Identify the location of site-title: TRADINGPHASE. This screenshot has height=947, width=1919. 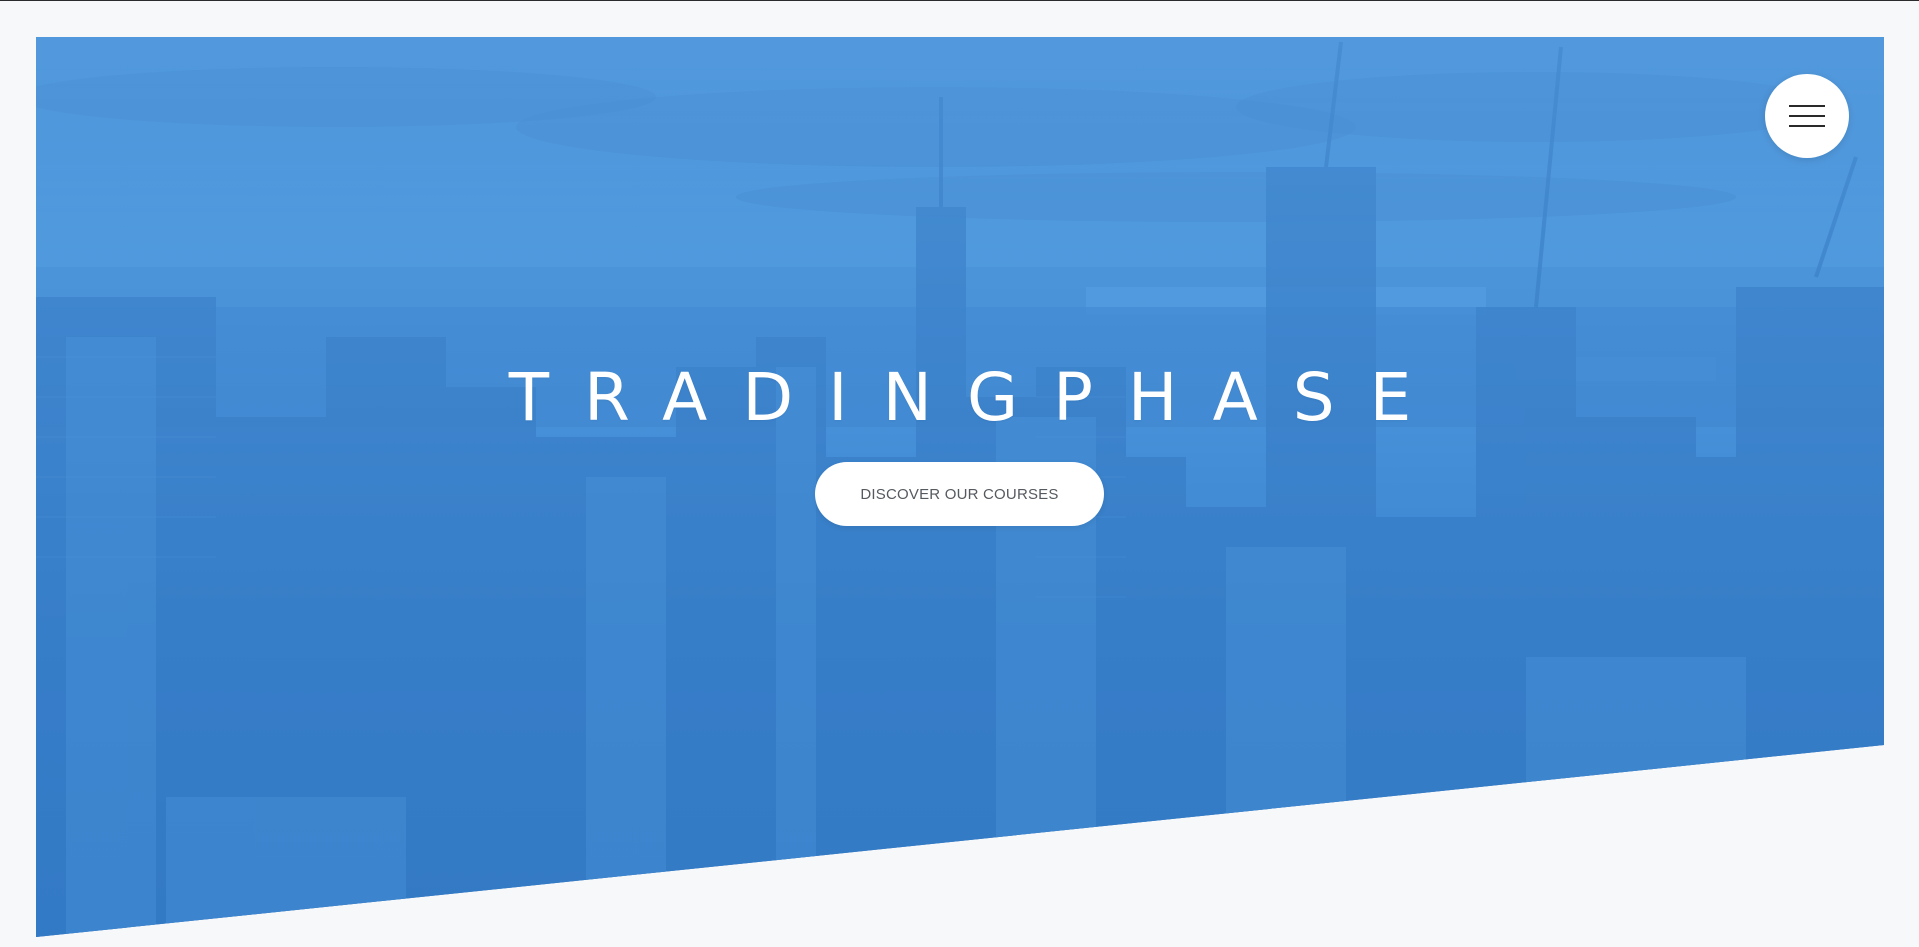
(977, 398).